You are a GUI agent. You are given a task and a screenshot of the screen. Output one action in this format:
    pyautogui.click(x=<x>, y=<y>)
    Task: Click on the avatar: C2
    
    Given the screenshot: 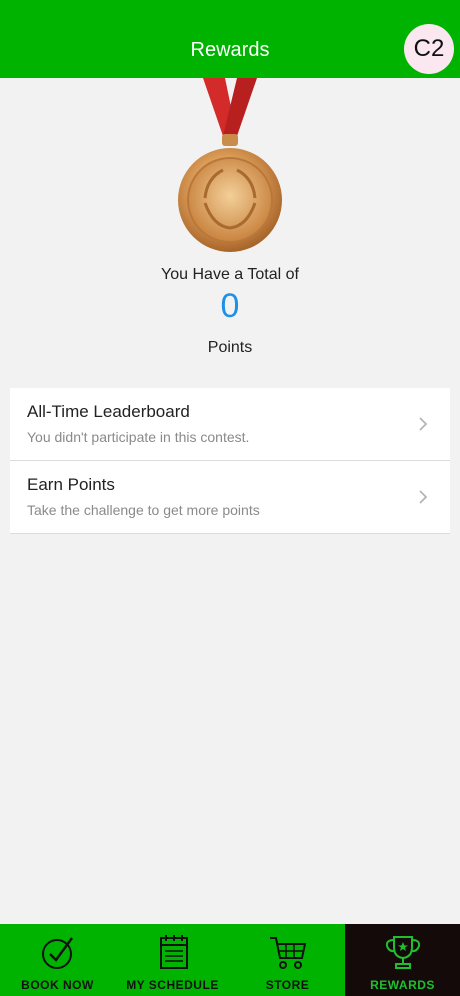 What is the action you would take?
    pyautogui.click(x=429, y=49)
    